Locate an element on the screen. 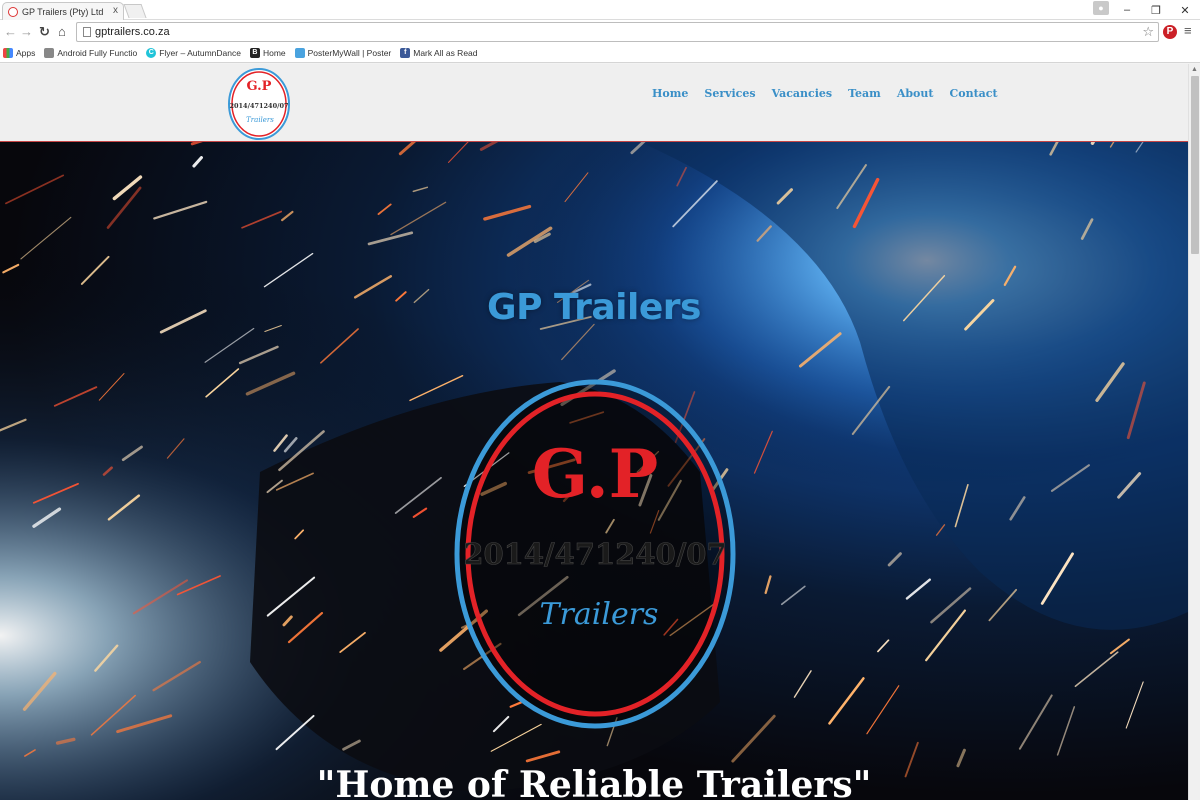  facebook-icon: f is located at coordinates (405, 53).